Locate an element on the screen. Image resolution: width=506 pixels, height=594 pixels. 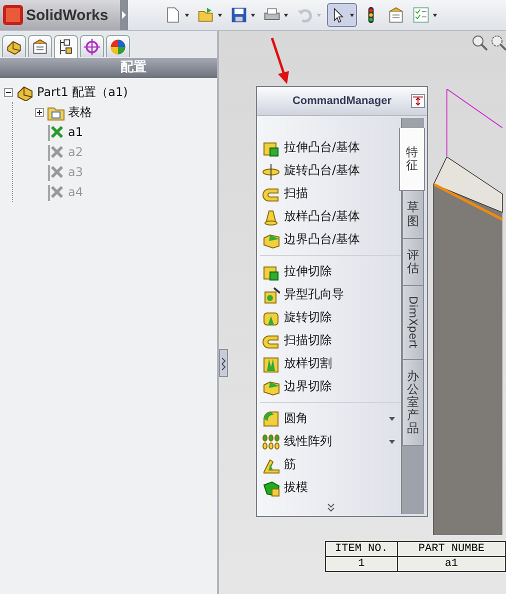
table-cell: 1 is located at coordinates (362, 564).